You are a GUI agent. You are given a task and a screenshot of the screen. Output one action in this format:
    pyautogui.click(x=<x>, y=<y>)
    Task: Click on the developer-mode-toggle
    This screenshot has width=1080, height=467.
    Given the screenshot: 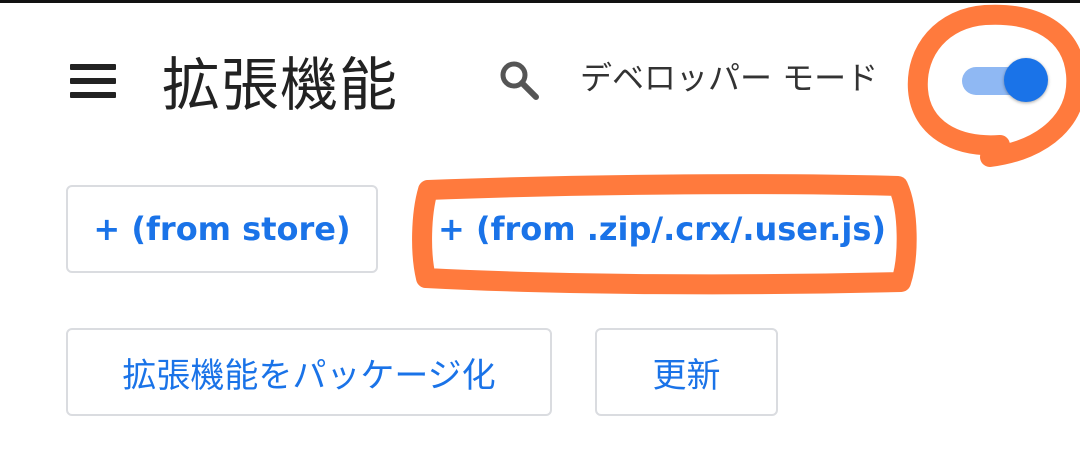 What is the action you would take?
    pyautogui.click(x=1006, y=81)
    